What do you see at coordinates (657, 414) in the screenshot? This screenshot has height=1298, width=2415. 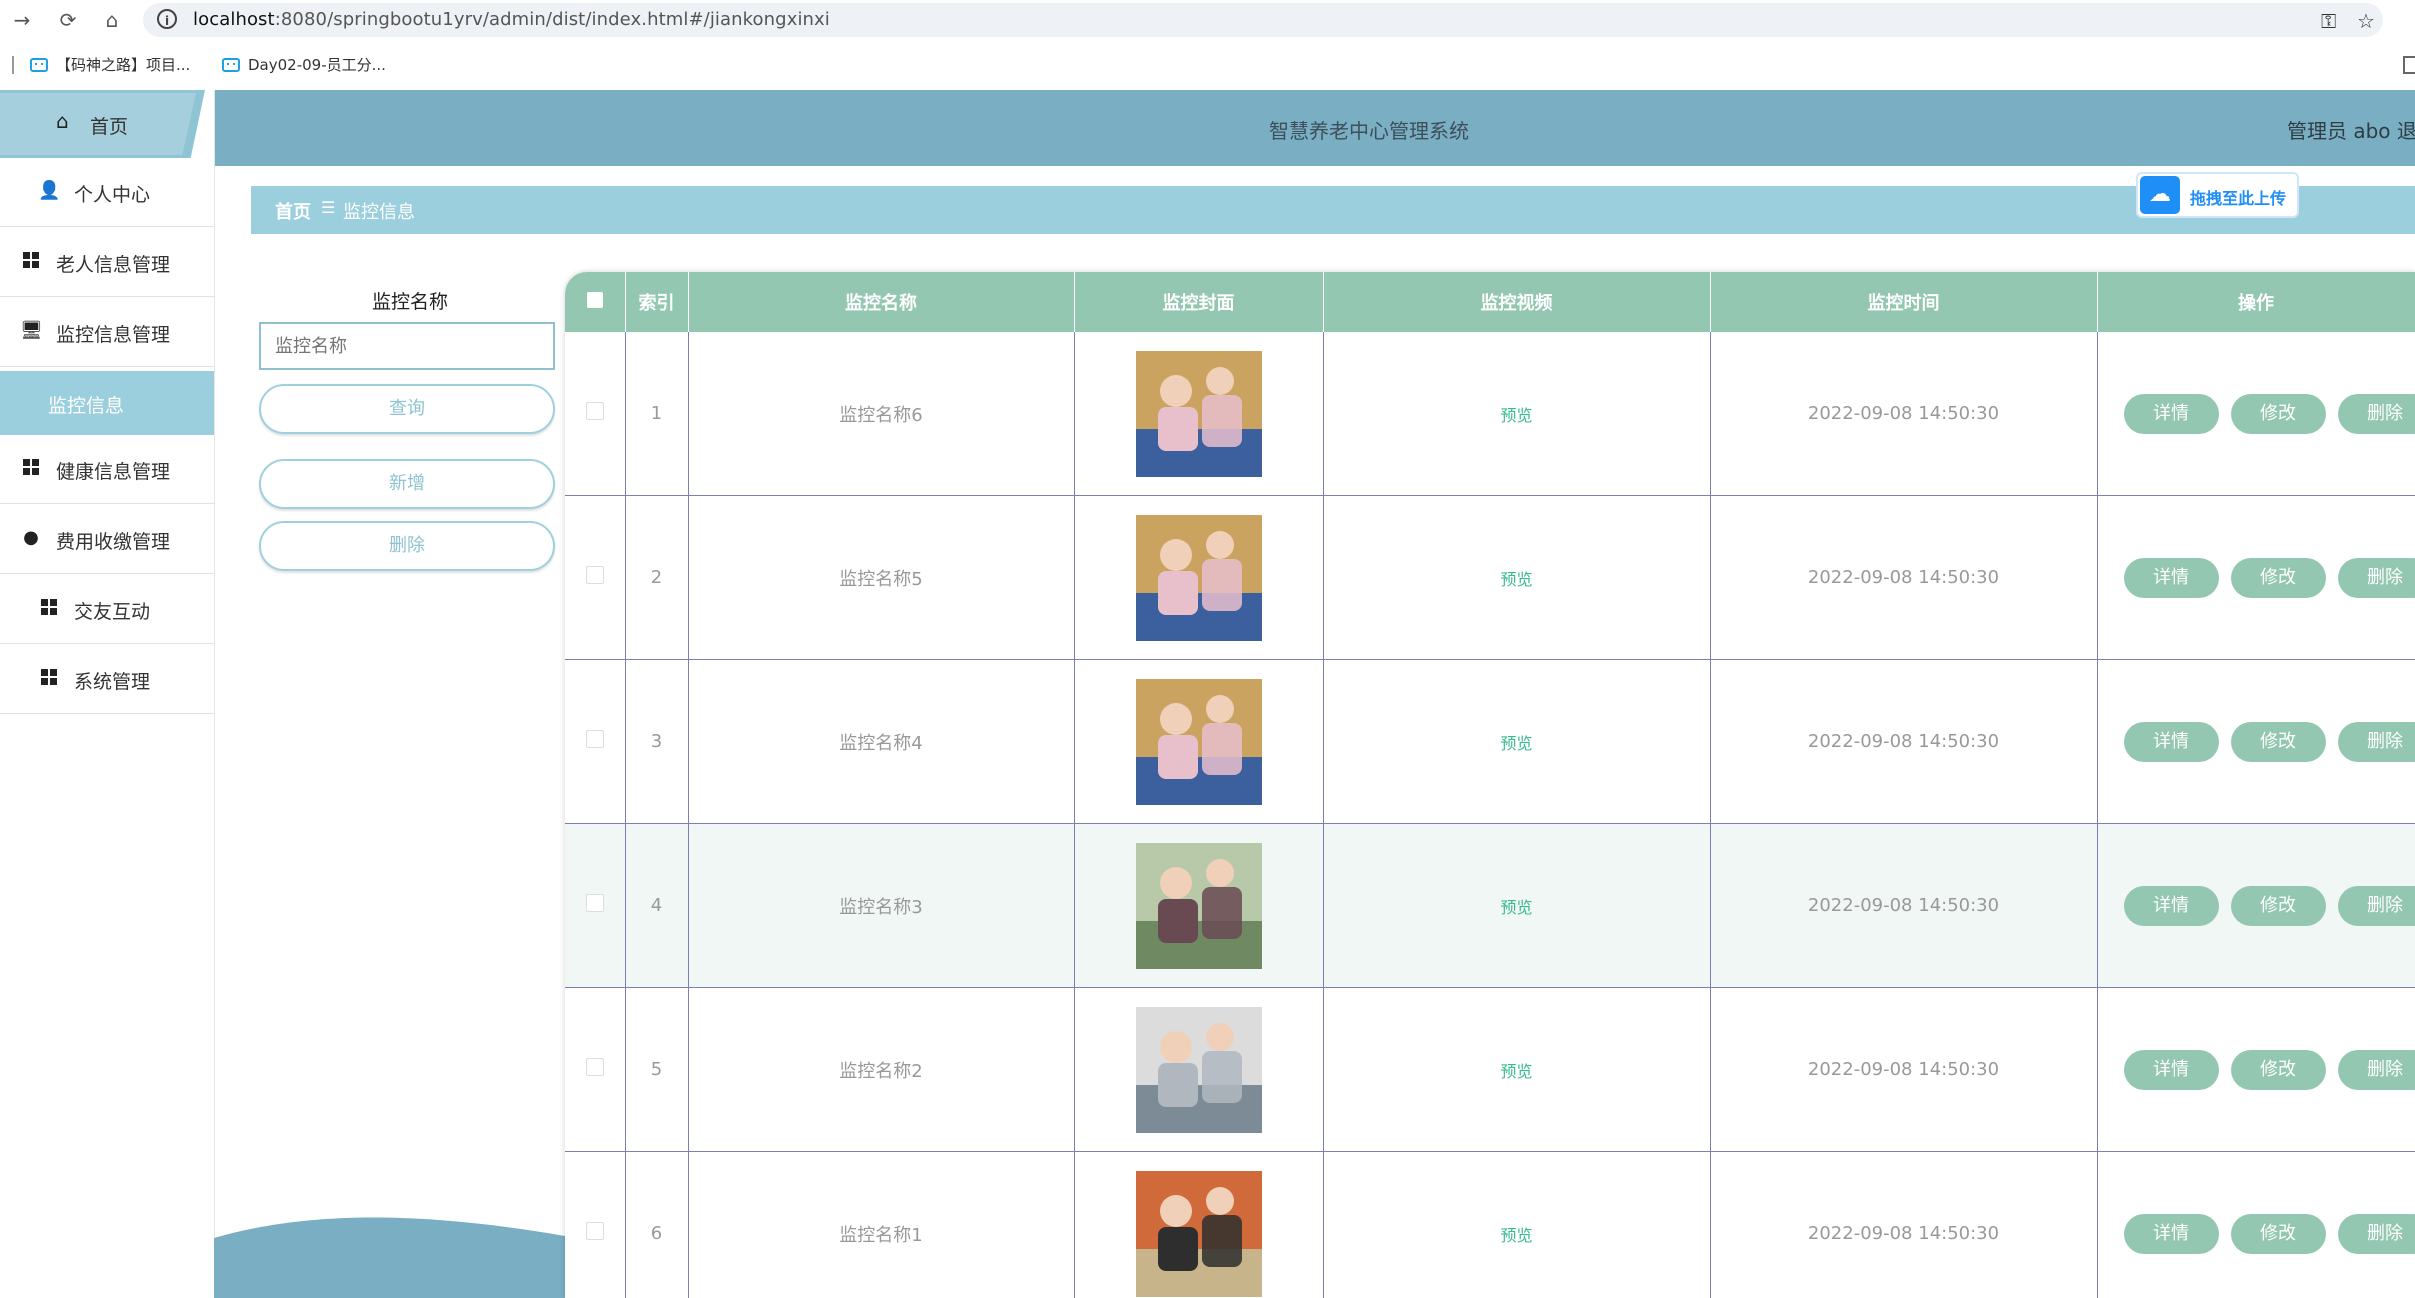 I see `row-index: 1` at bounding box center [657, 414].